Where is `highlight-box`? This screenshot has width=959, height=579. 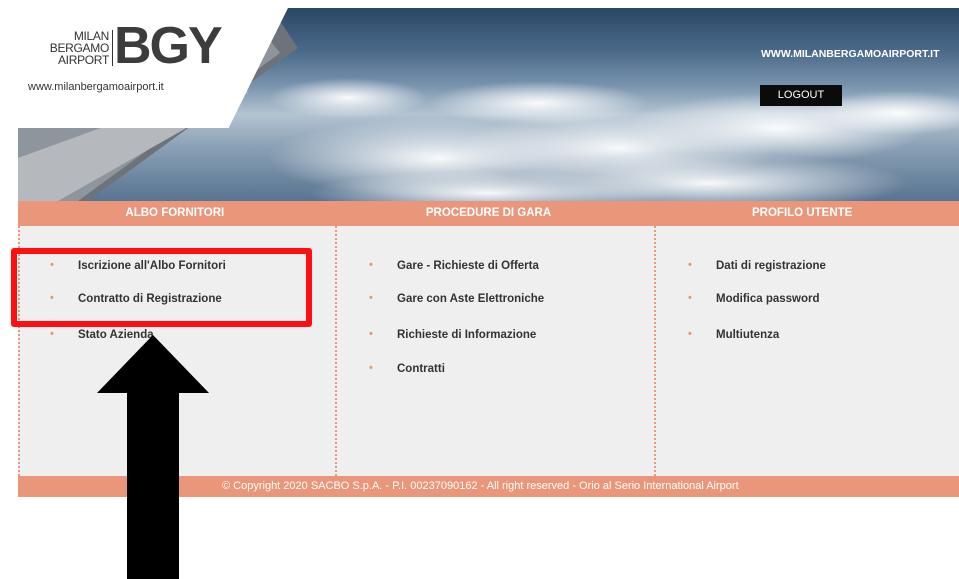 highlight-box is located at coordinates (161, 287).